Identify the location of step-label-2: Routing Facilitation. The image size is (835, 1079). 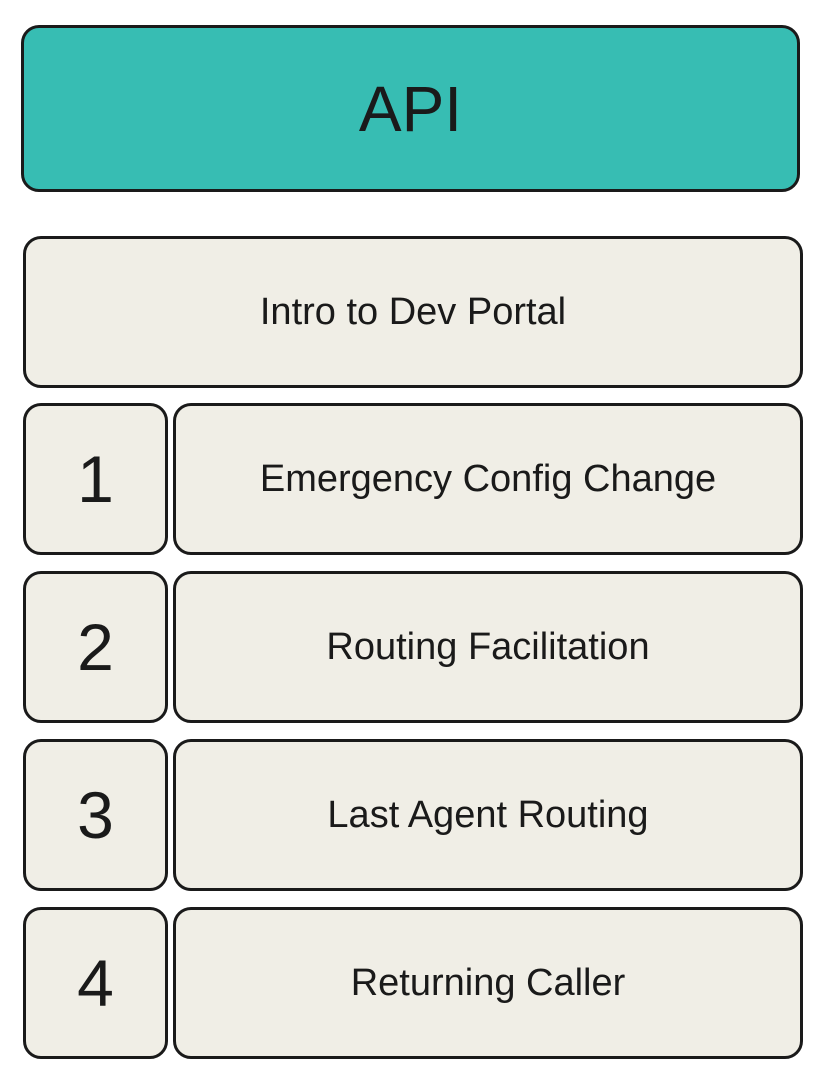
(488, 646).